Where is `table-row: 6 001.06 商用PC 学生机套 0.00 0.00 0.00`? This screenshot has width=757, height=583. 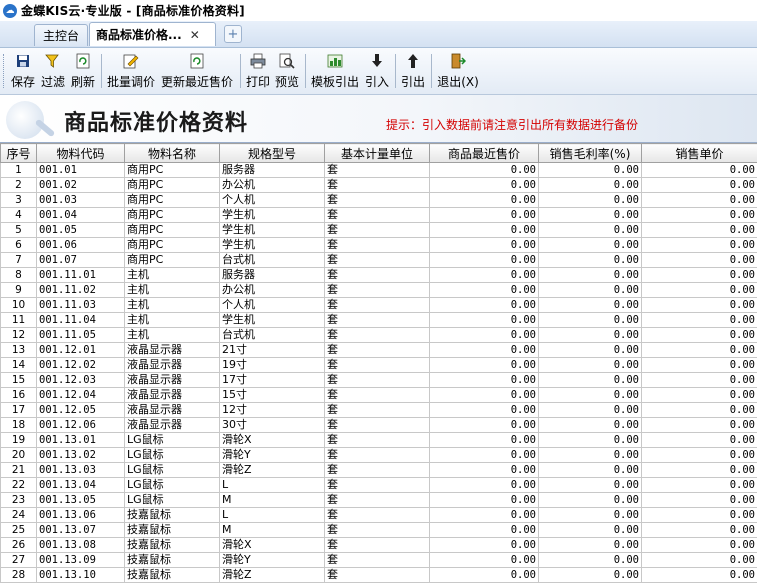 table-row: 6 001.06 商用PC 学生机套 0.00 0.00 0.00 is located at coordinates (378, 245).